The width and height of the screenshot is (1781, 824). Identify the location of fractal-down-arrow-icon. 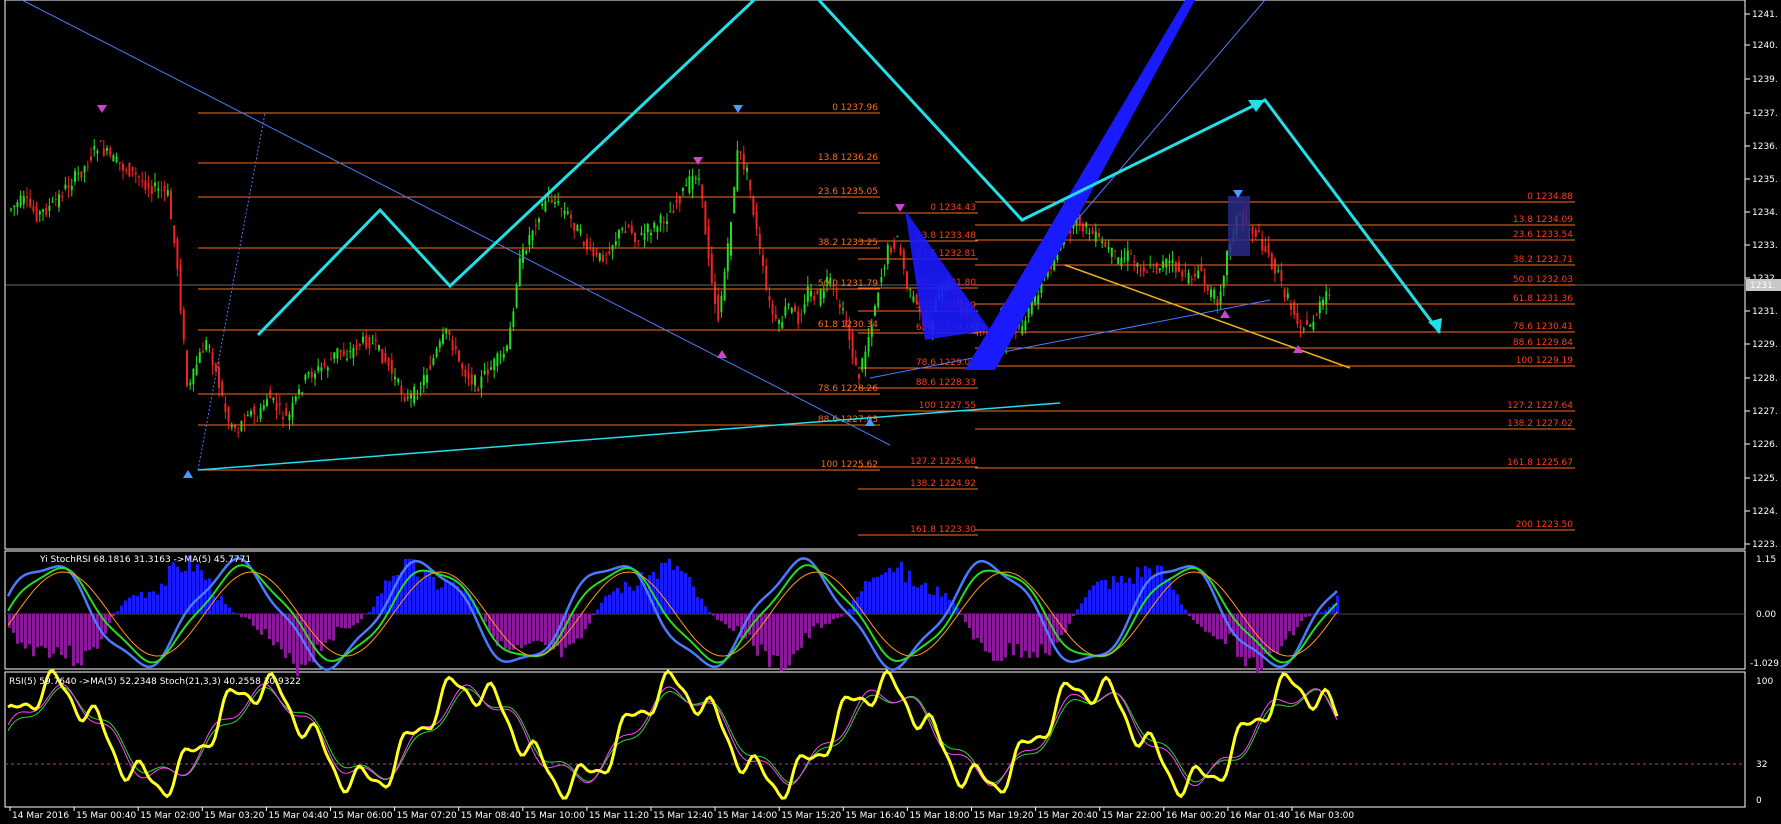
(738, 109).